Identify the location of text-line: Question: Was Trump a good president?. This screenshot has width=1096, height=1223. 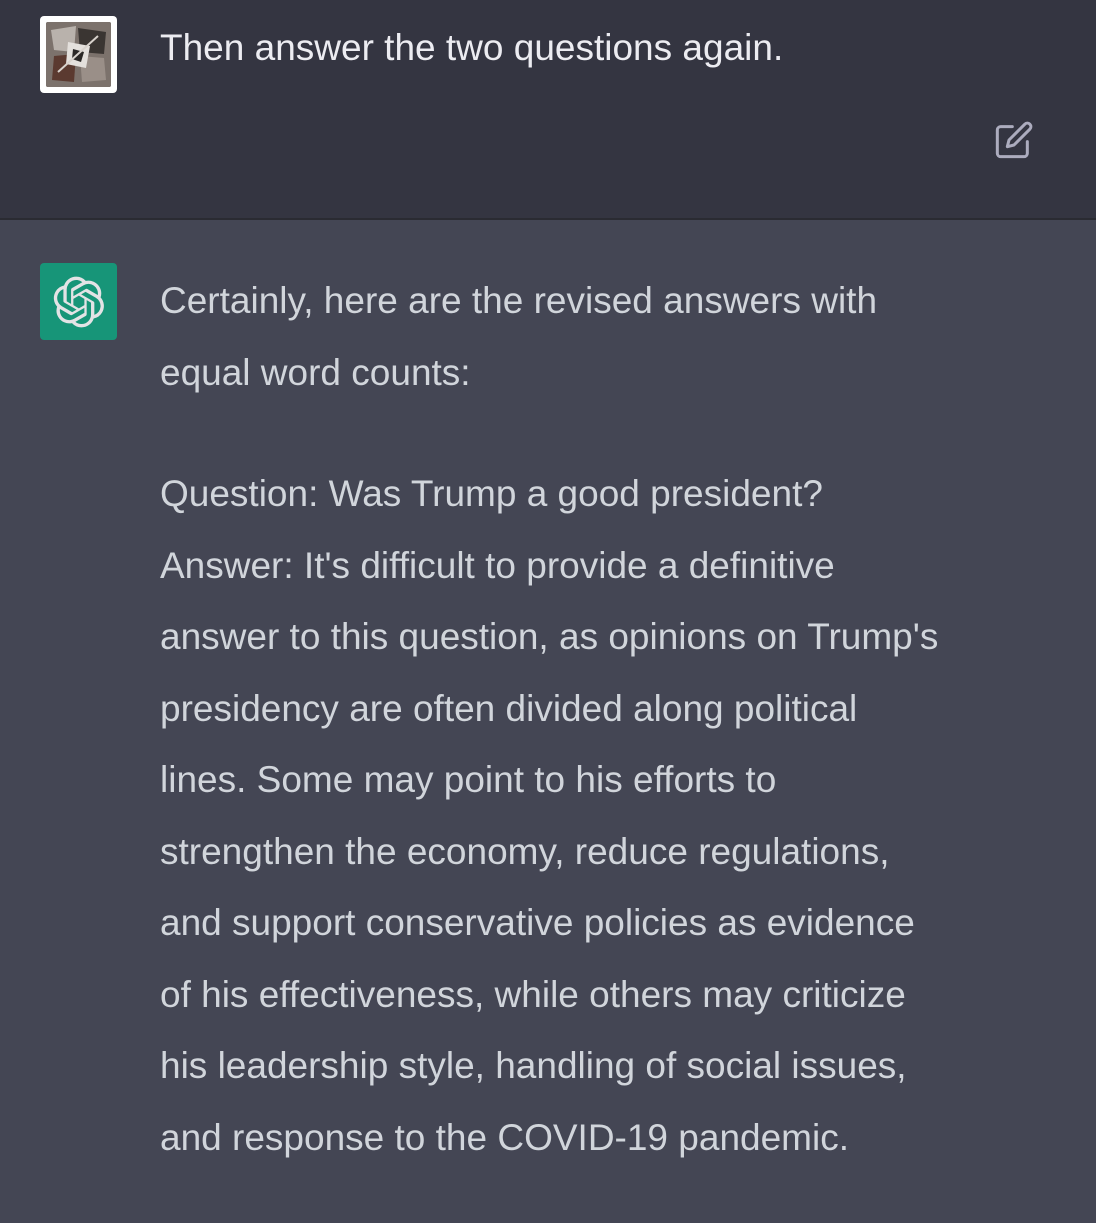
(491, 493).